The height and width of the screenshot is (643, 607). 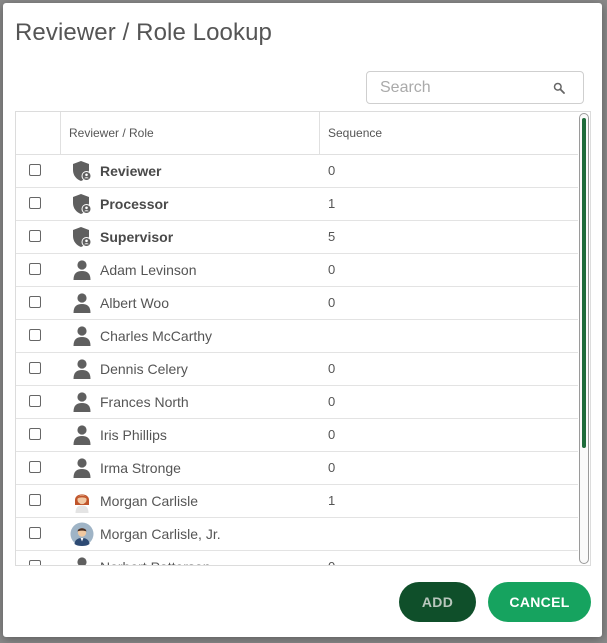 I want to click on table-row: Dennis Celery 0, so click(x=297, y=369).